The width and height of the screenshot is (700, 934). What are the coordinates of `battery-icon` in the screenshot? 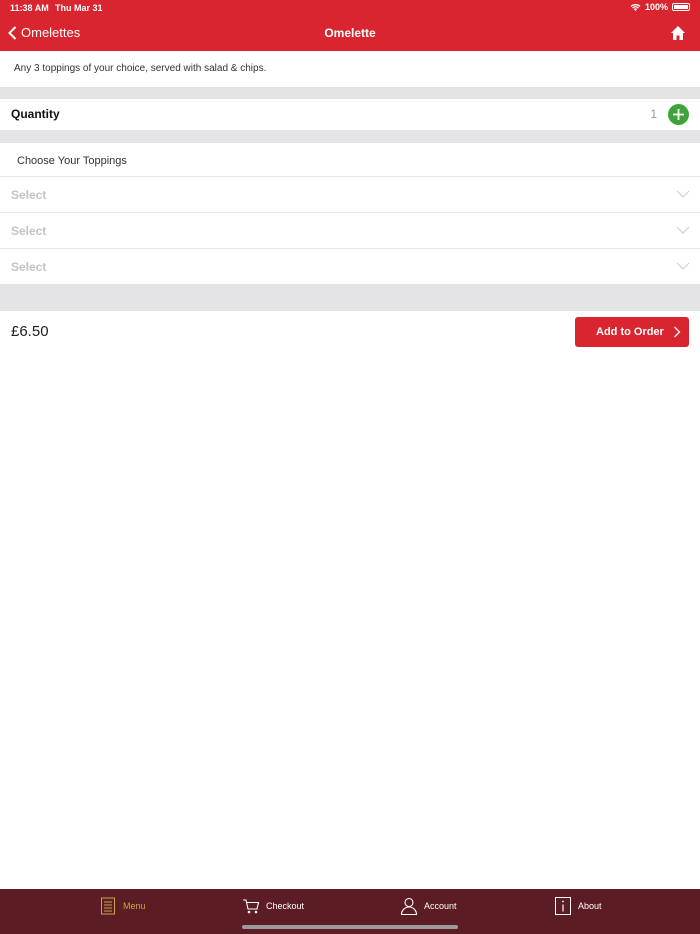 It's located at (681, 7).